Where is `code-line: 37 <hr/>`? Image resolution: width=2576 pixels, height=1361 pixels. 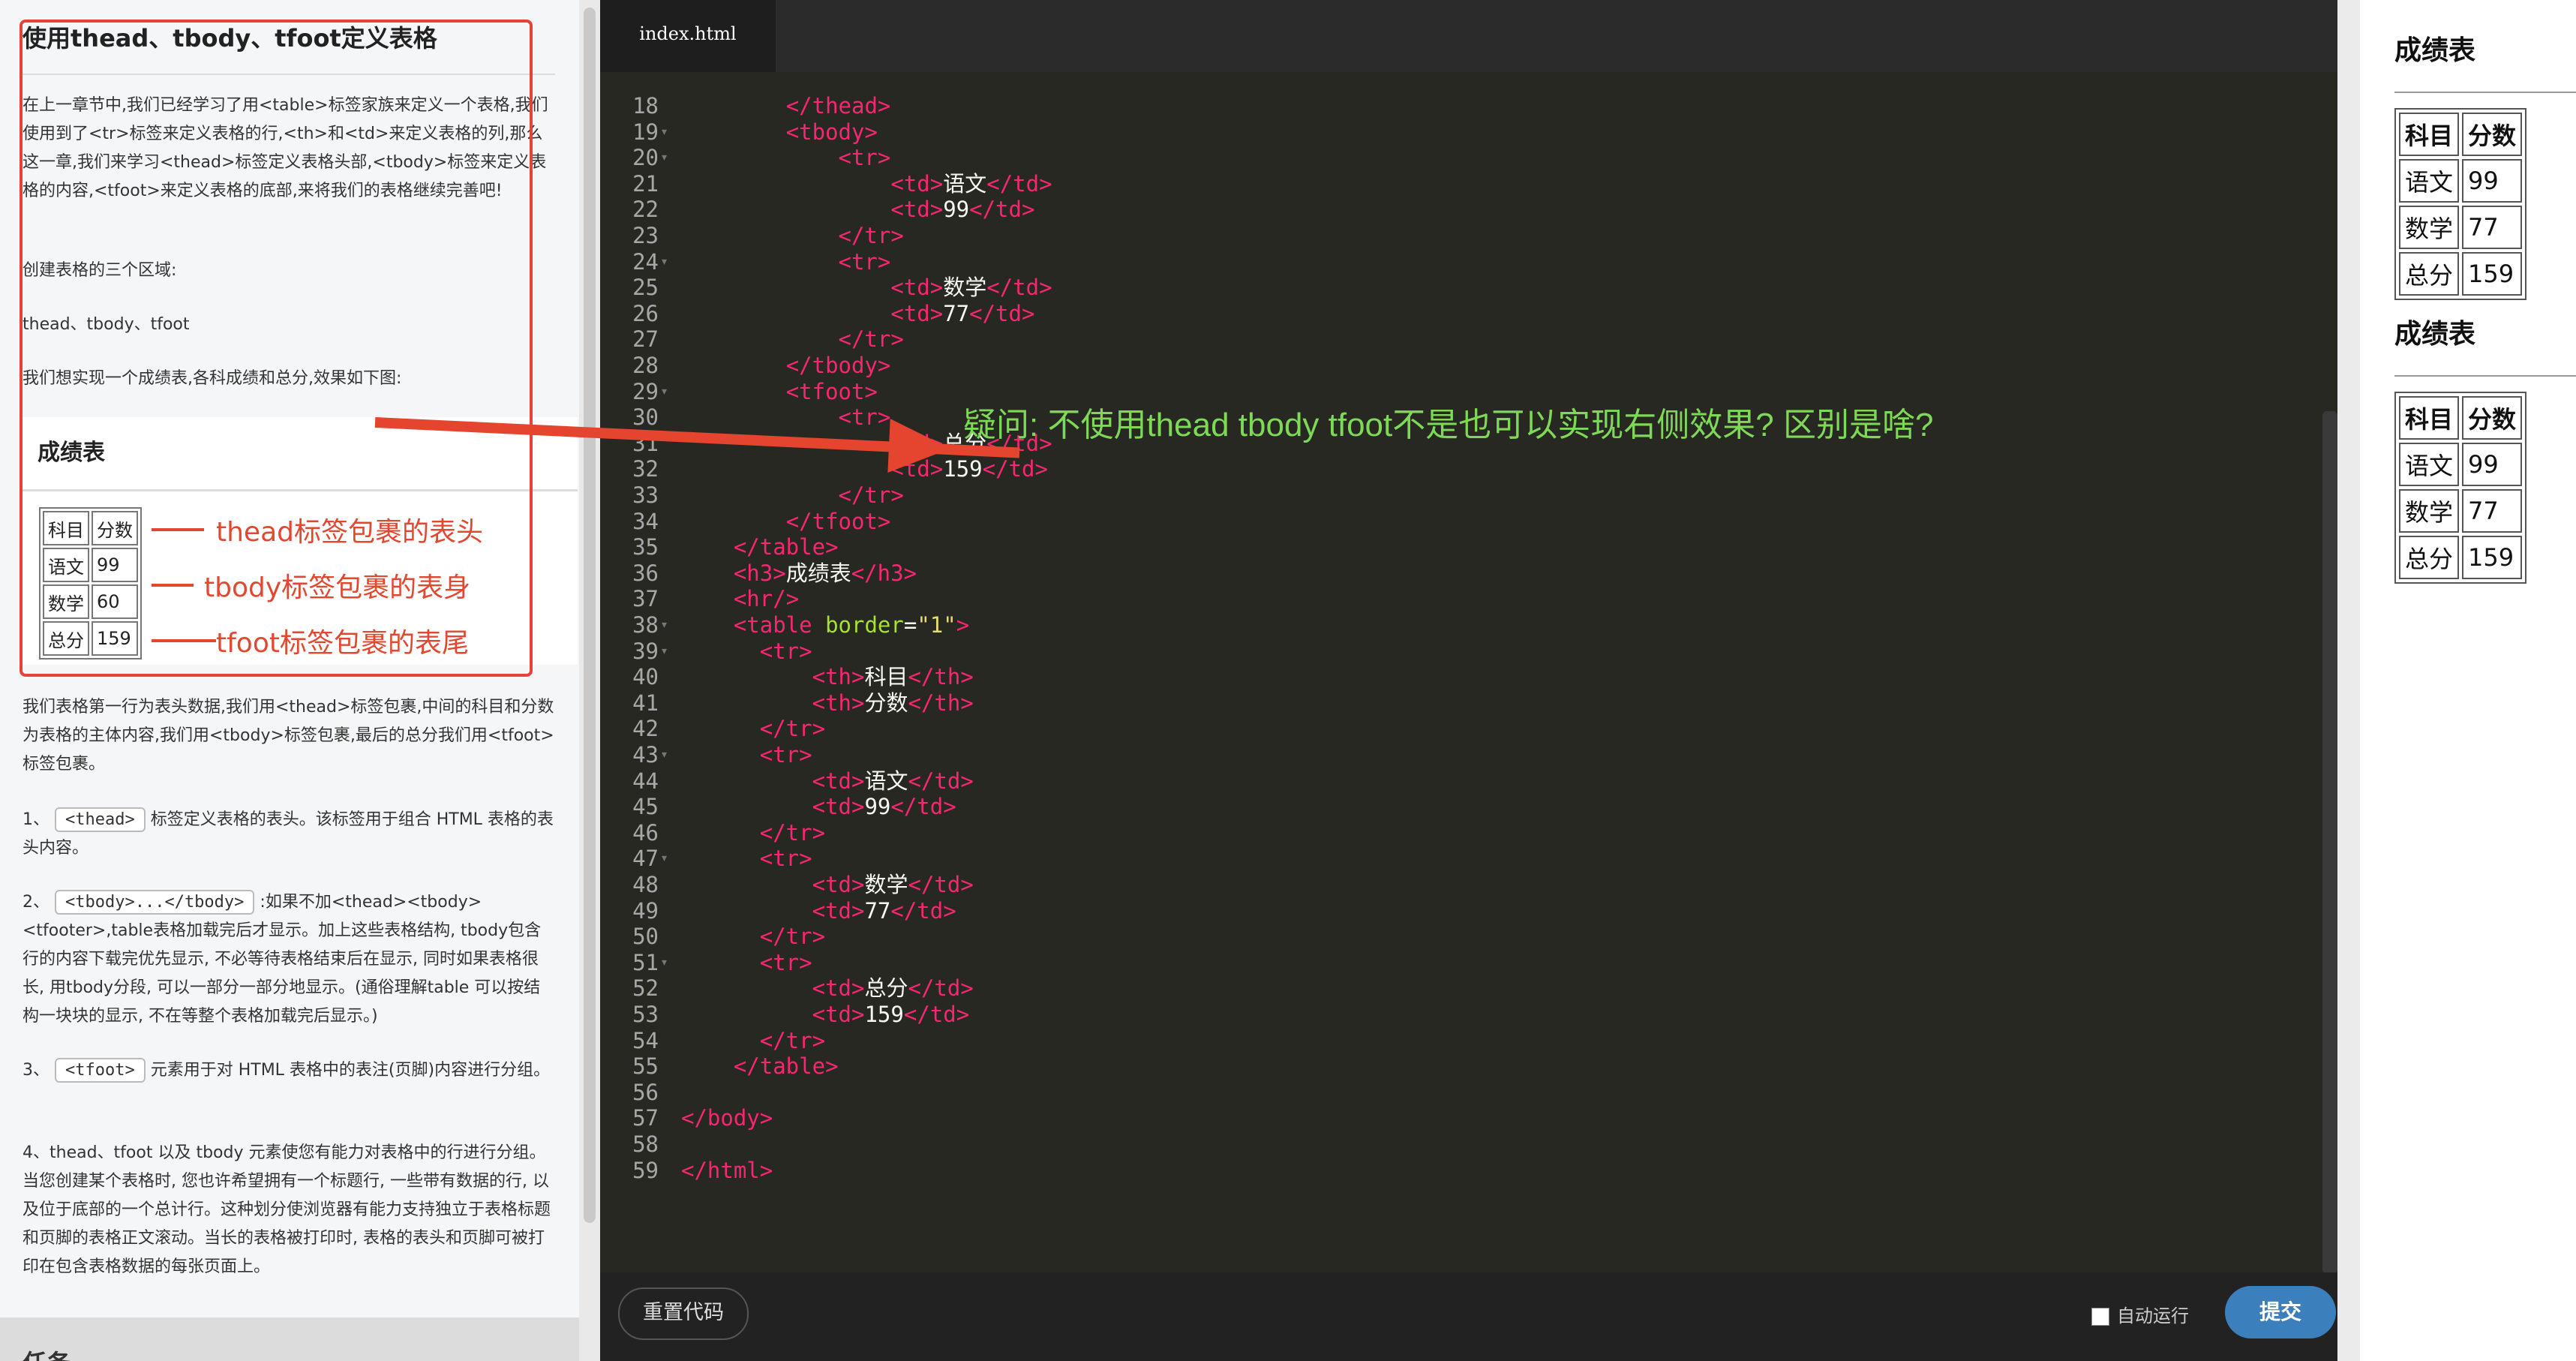
code-line: 37 <hr/> is located at coordinates (1432, 598).